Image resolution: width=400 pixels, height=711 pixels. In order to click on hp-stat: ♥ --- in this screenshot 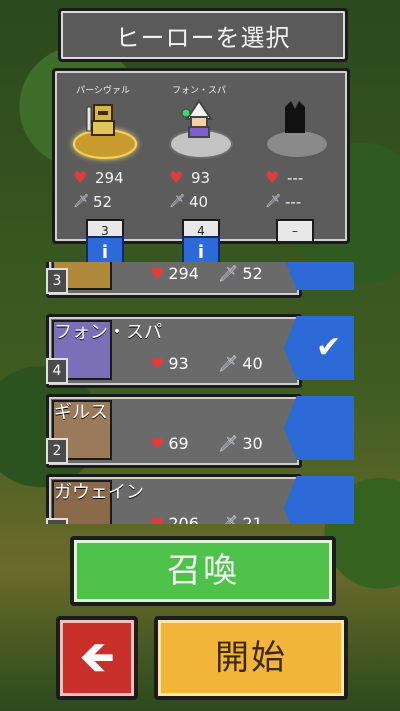, I will do `click(284, 177)`.